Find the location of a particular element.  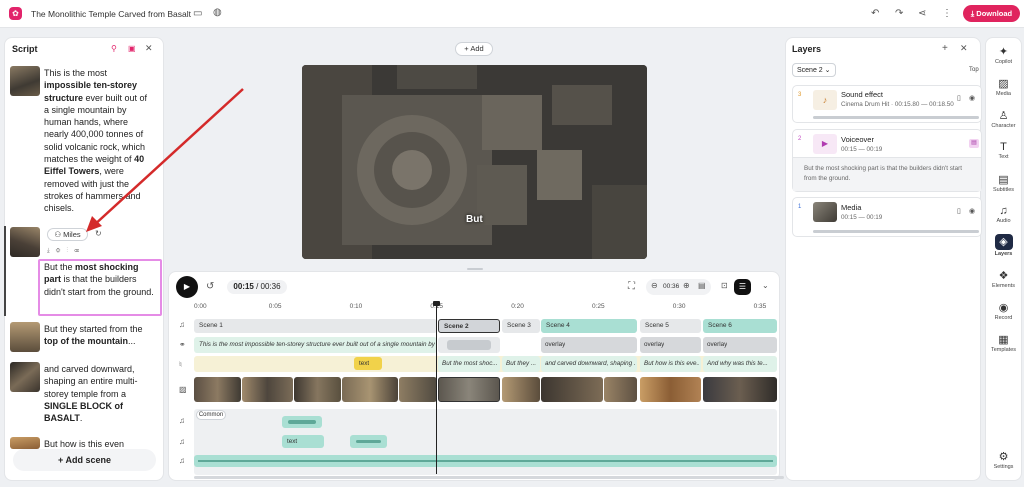

rail-layers: ◈ Layers is located at coordinates (1003, 245).